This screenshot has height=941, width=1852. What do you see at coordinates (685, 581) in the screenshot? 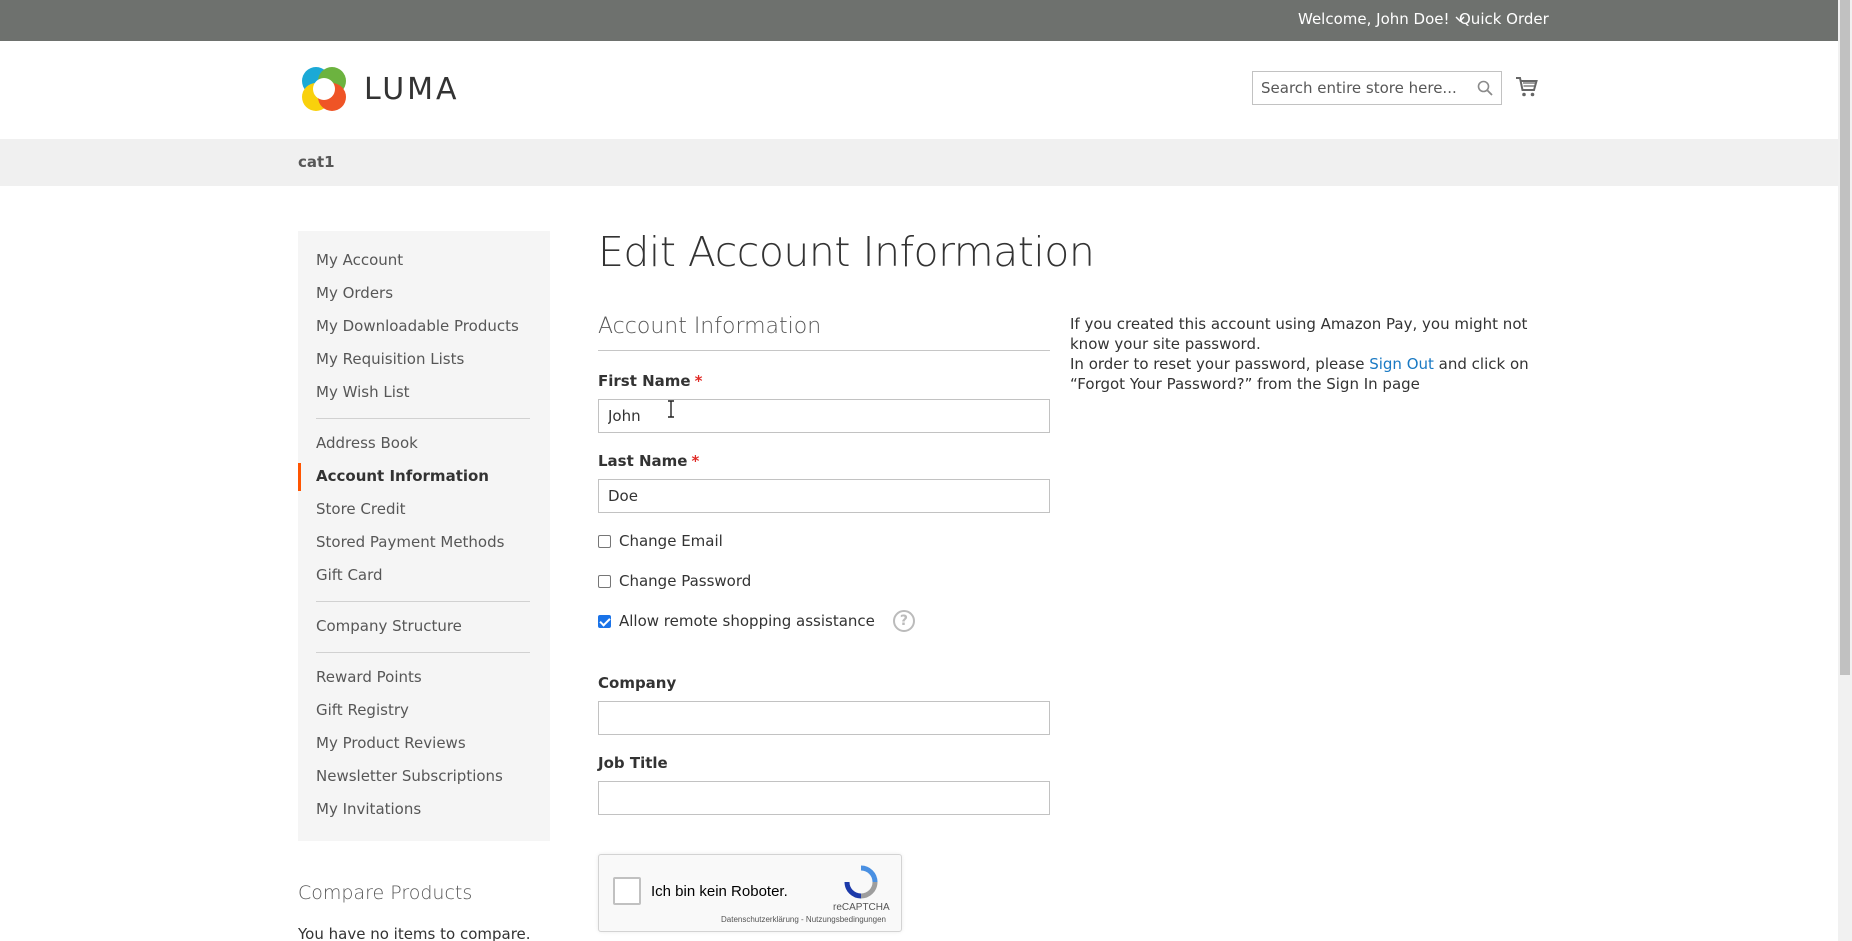
I see `change-password-label: Change Password` at bounding box center [685, 581].